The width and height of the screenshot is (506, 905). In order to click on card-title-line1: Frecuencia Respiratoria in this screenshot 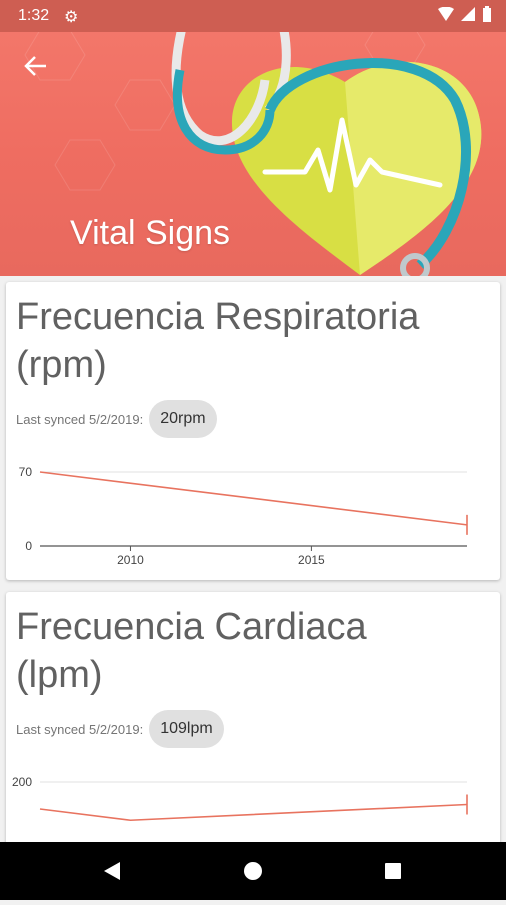, I will do `click(218, 317)`.